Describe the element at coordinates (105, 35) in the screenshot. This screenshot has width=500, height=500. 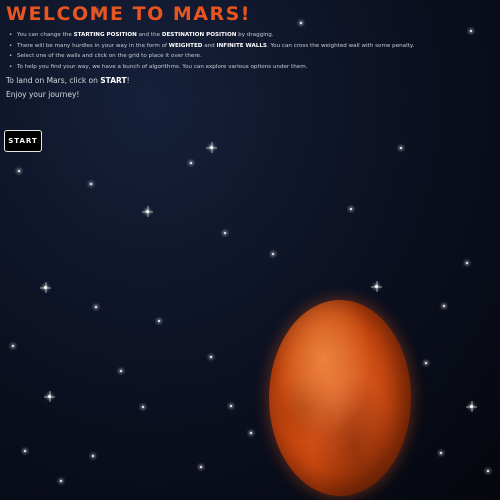
I see `instruction-highlight: STARTING POSITION` at that location.